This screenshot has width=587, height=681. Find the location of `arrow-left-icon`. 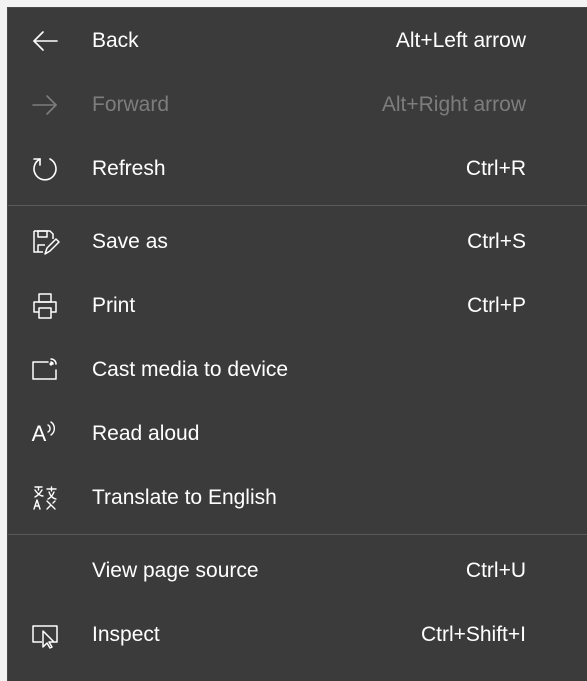

arrow-left-icon is located at coordinates (45, 41).